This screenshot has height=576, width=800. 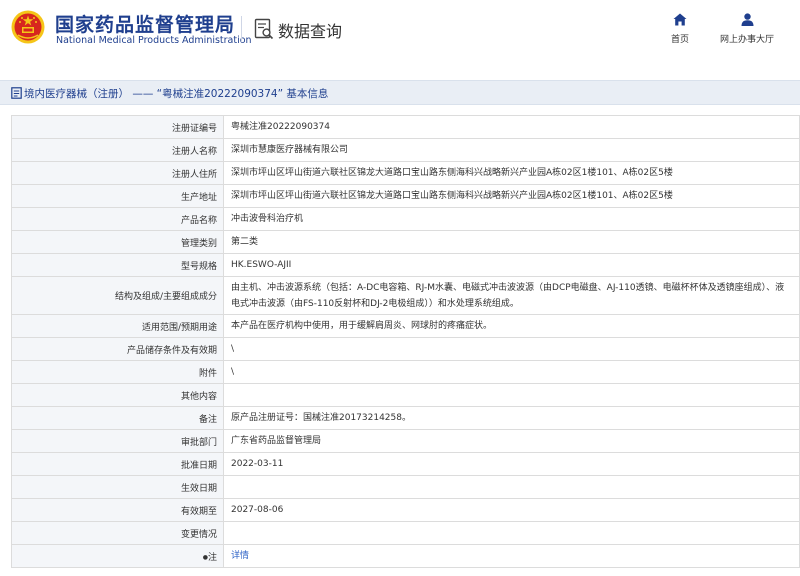 I want to click on table-row: 其他内容, so click(x=405, y=395).